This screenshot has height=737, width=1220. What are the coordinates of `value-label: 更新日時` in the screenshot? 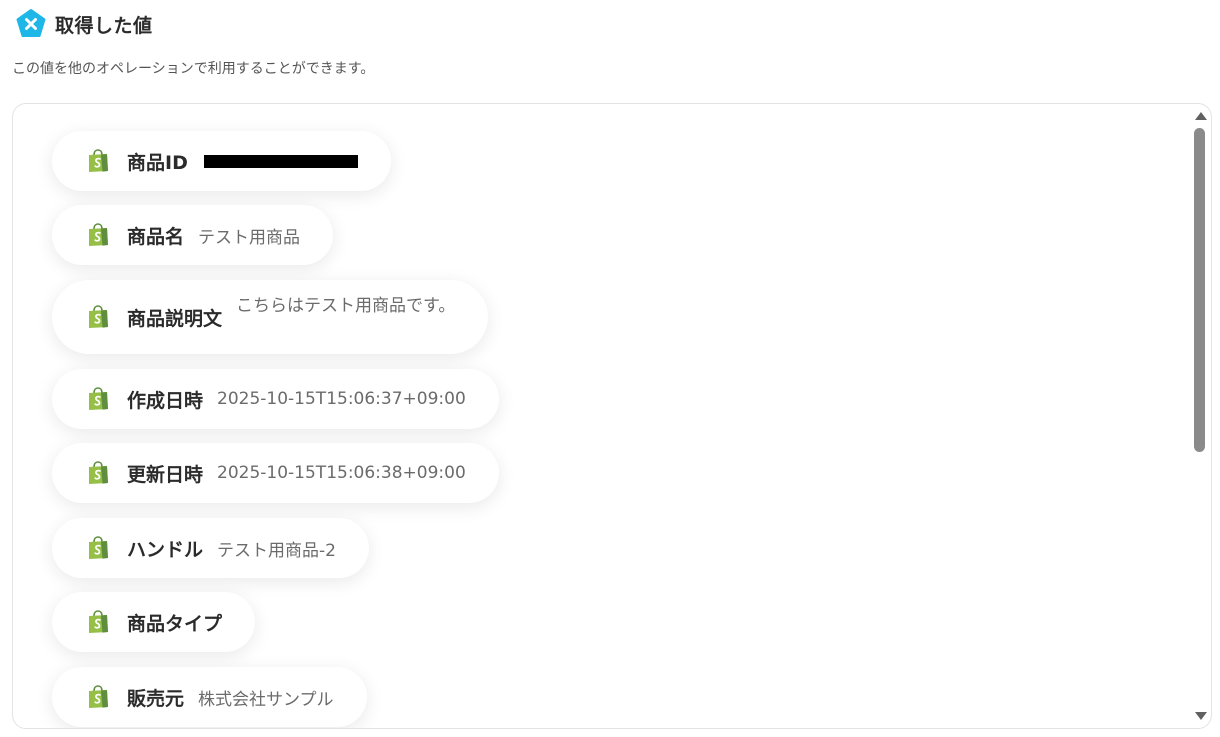 It's located at (165, 474).